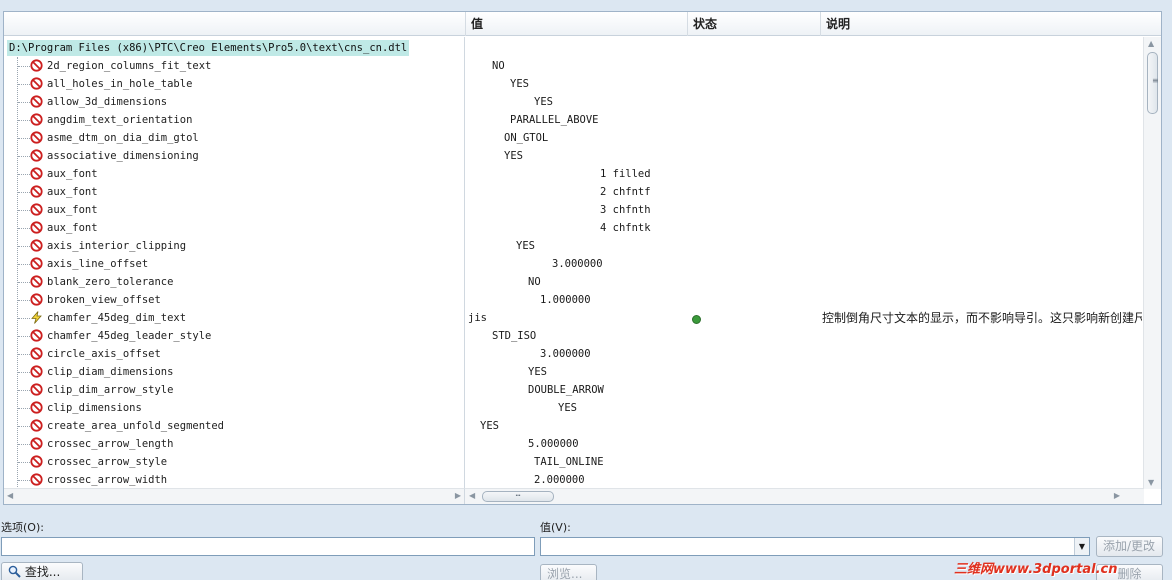 This screenshot has height=580, width=1172. Describe the element at coordinates (803, 444) in the screenshot. I see `value-row: 5.000000` at that location.